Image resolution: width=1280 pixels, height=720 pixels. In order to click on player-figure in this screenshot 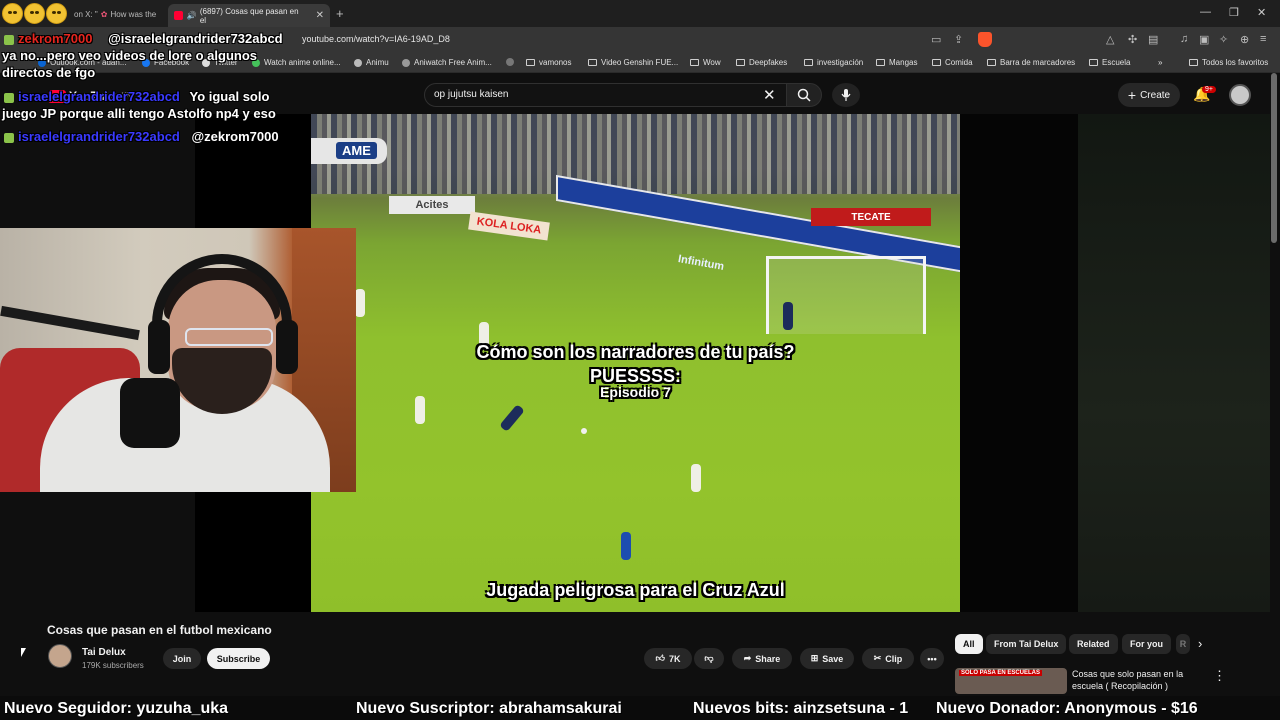, I will do `click(512, 418)`.